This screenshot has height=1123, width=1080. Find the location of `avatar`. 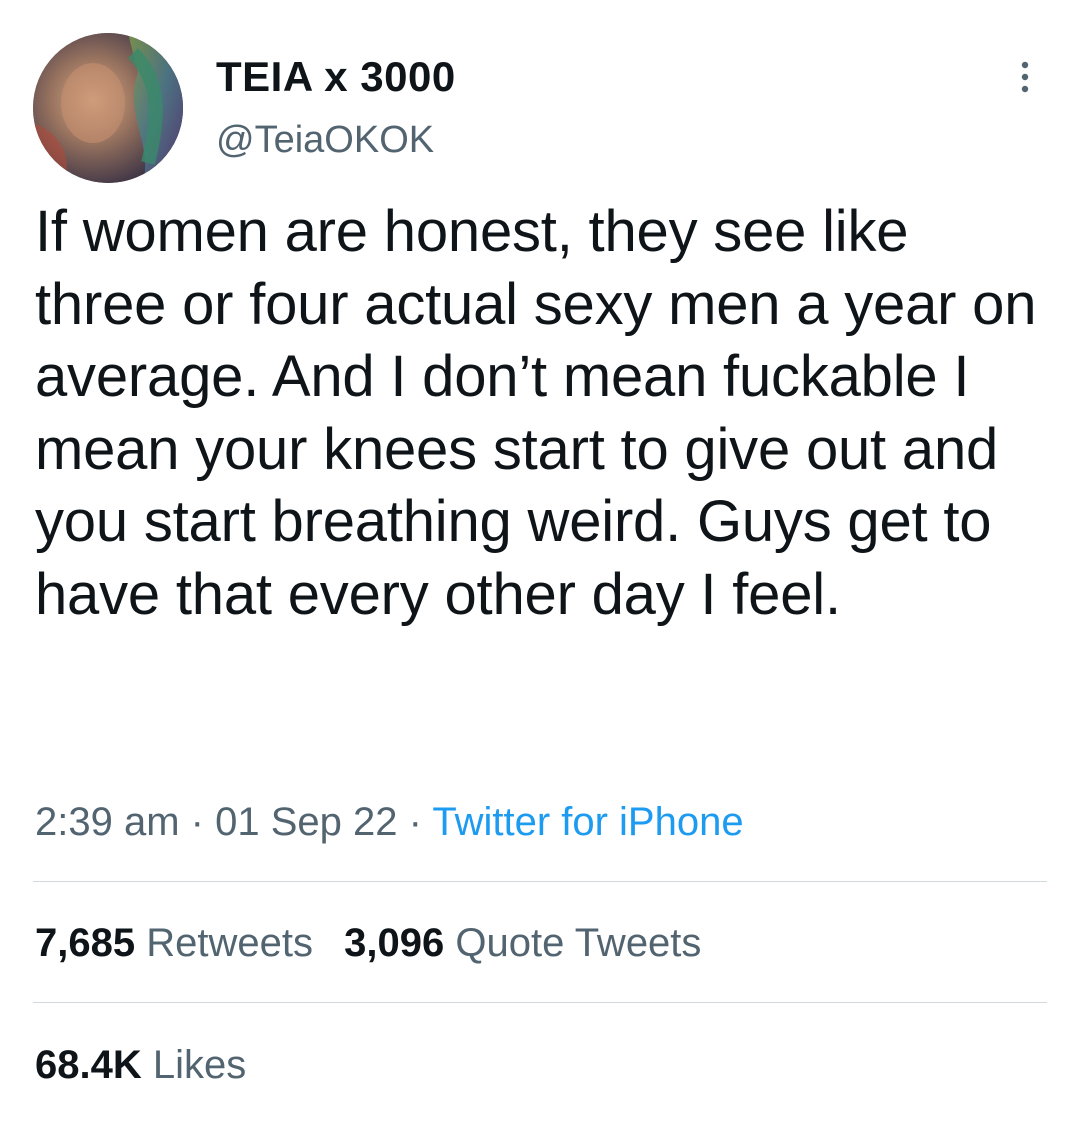

avatar is located at coordinates (108, 108).